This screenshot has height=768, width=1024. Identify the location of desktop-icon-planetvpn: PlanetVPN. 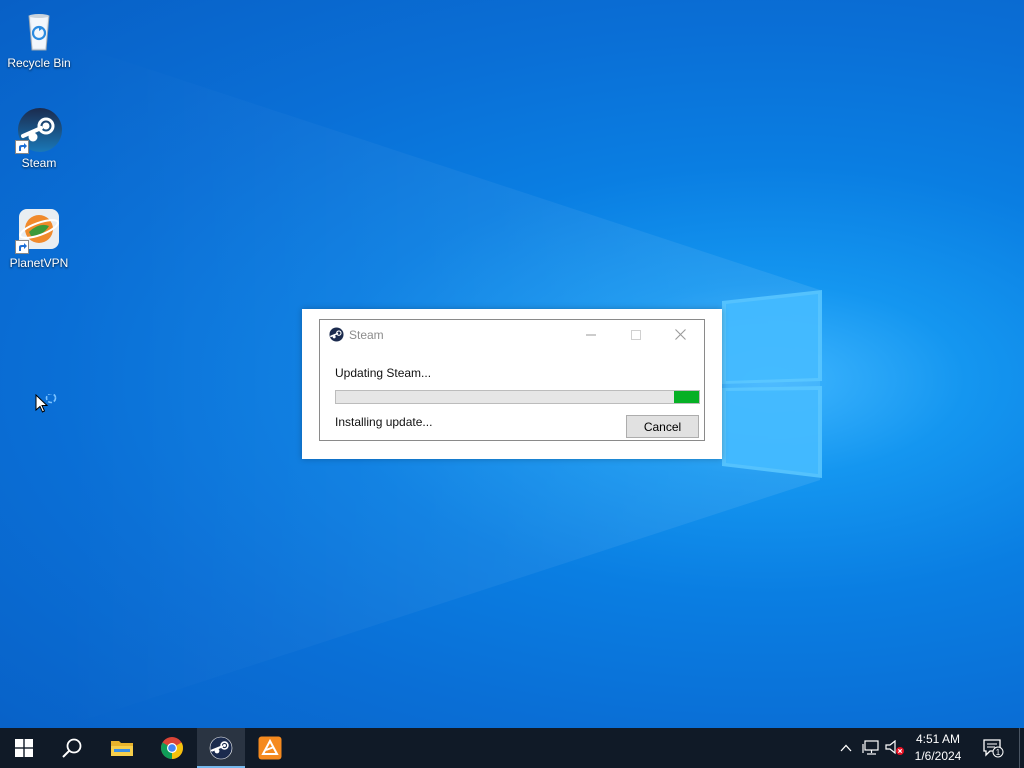
(39, 238).